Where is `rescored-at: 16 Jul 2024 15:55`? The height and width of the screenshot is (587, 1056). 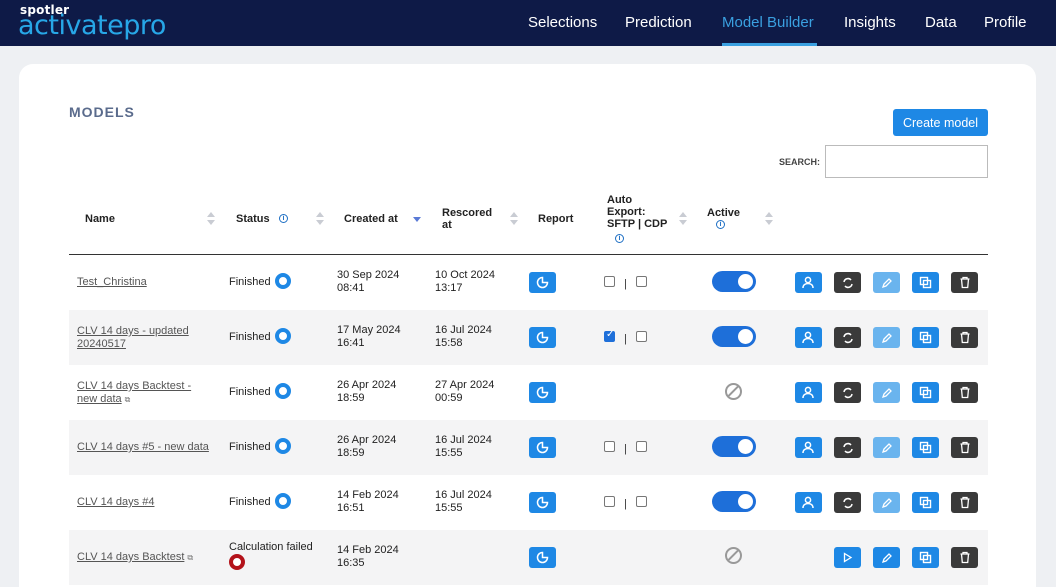
rescored-at: 16 Jul 2024 15:55 is located at coordinates (463, 501).